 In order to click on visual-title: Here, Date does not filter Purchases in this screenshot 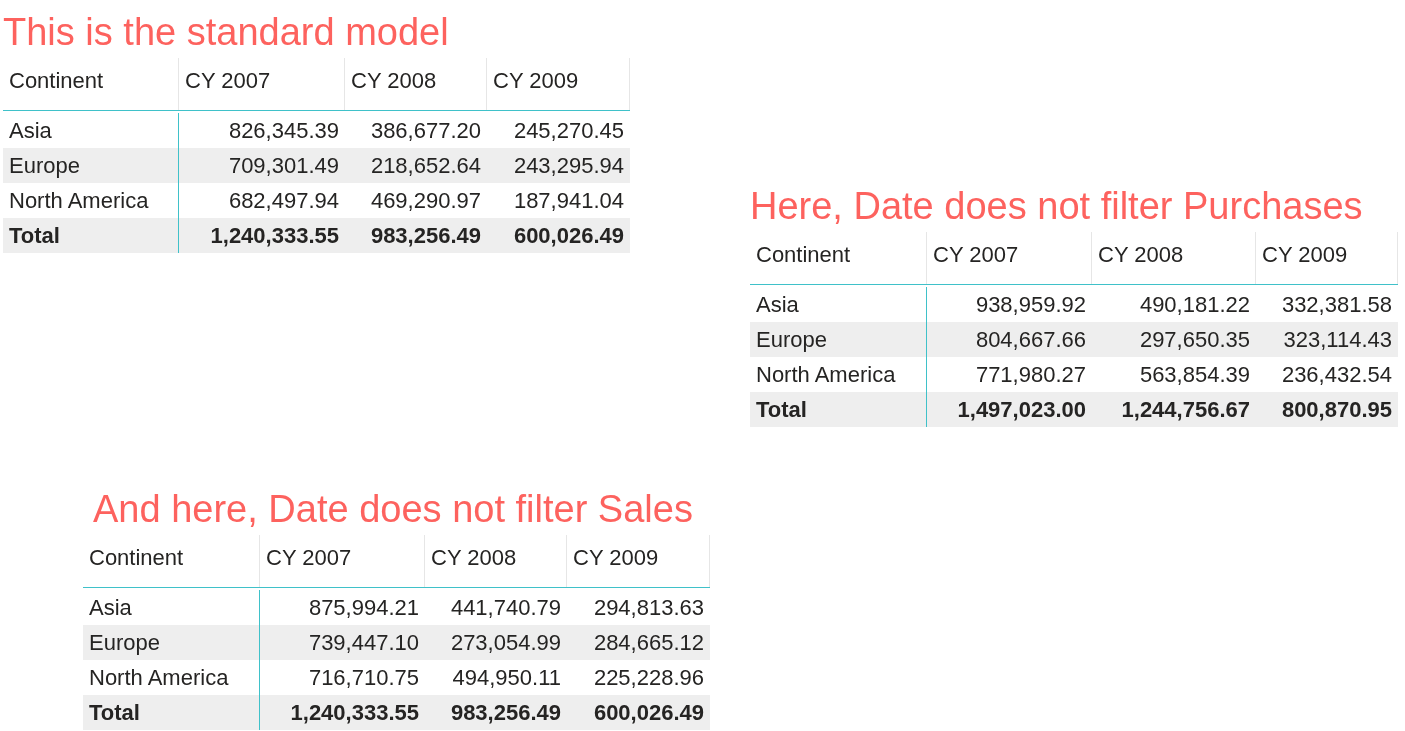, I will do `click(1057, 206)`.